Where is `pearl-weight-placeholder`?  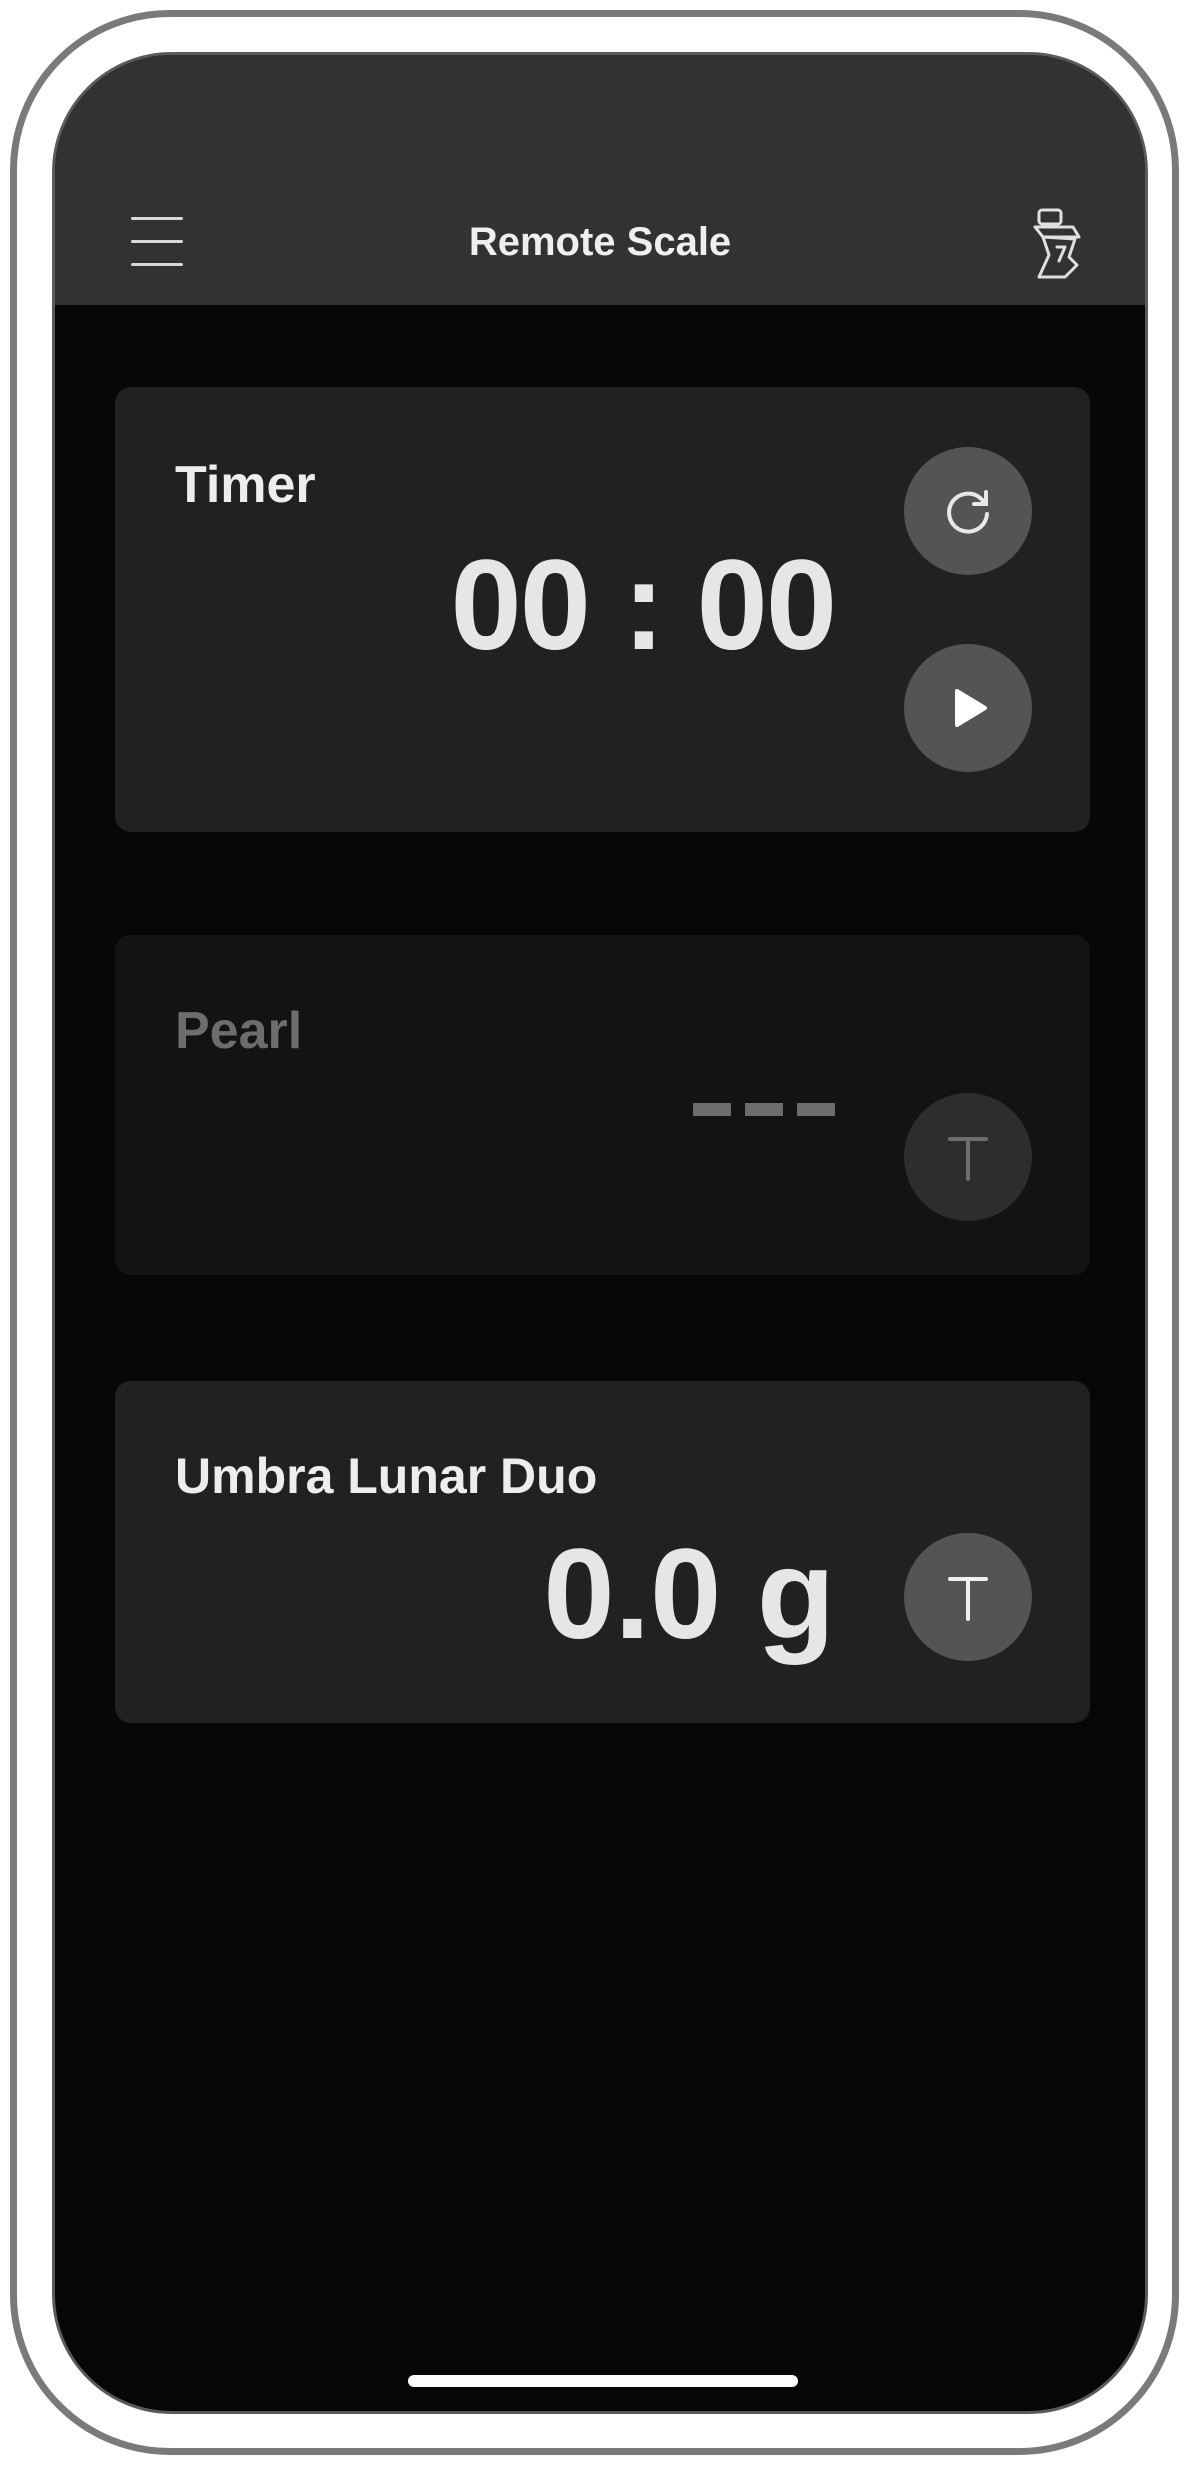
pearl-weight-placeholder is located at coordinates (764, 1109).